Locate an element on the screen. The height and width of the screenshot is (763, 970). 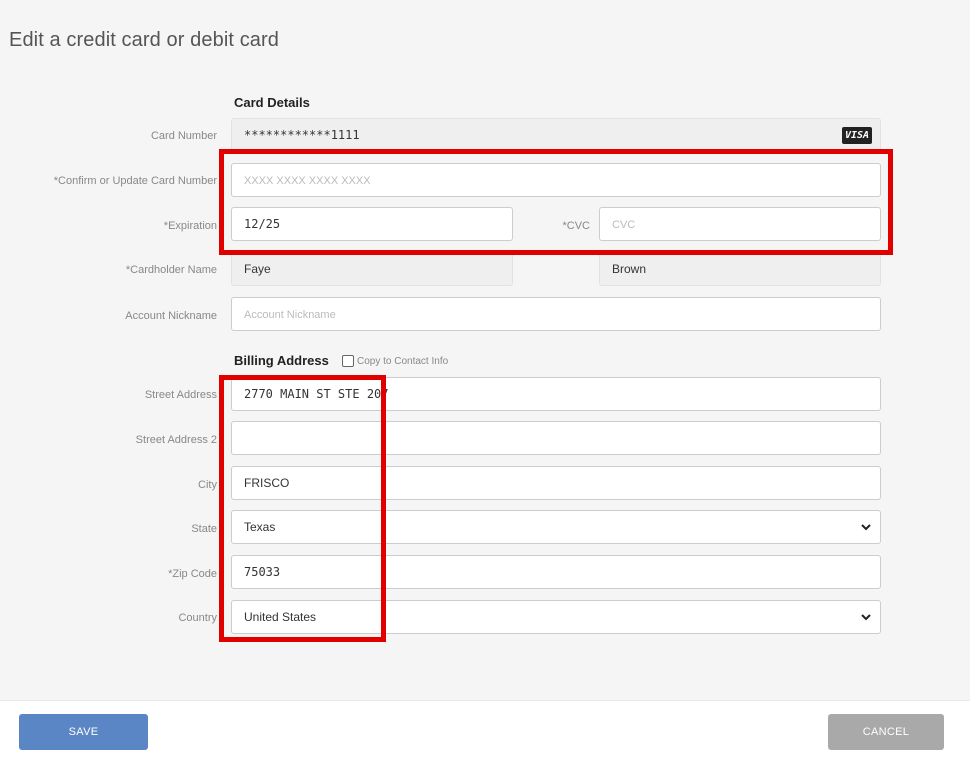
cvc-input: CVC is located at coordinates (740, 224).